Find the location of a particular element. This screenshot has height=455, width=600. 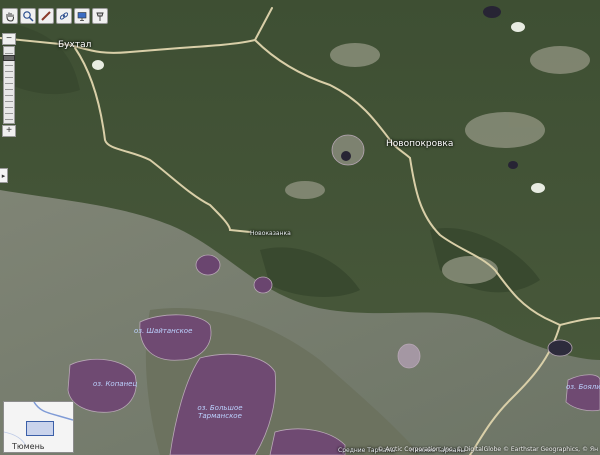

hand-icon is located at coordinates (10, 17).